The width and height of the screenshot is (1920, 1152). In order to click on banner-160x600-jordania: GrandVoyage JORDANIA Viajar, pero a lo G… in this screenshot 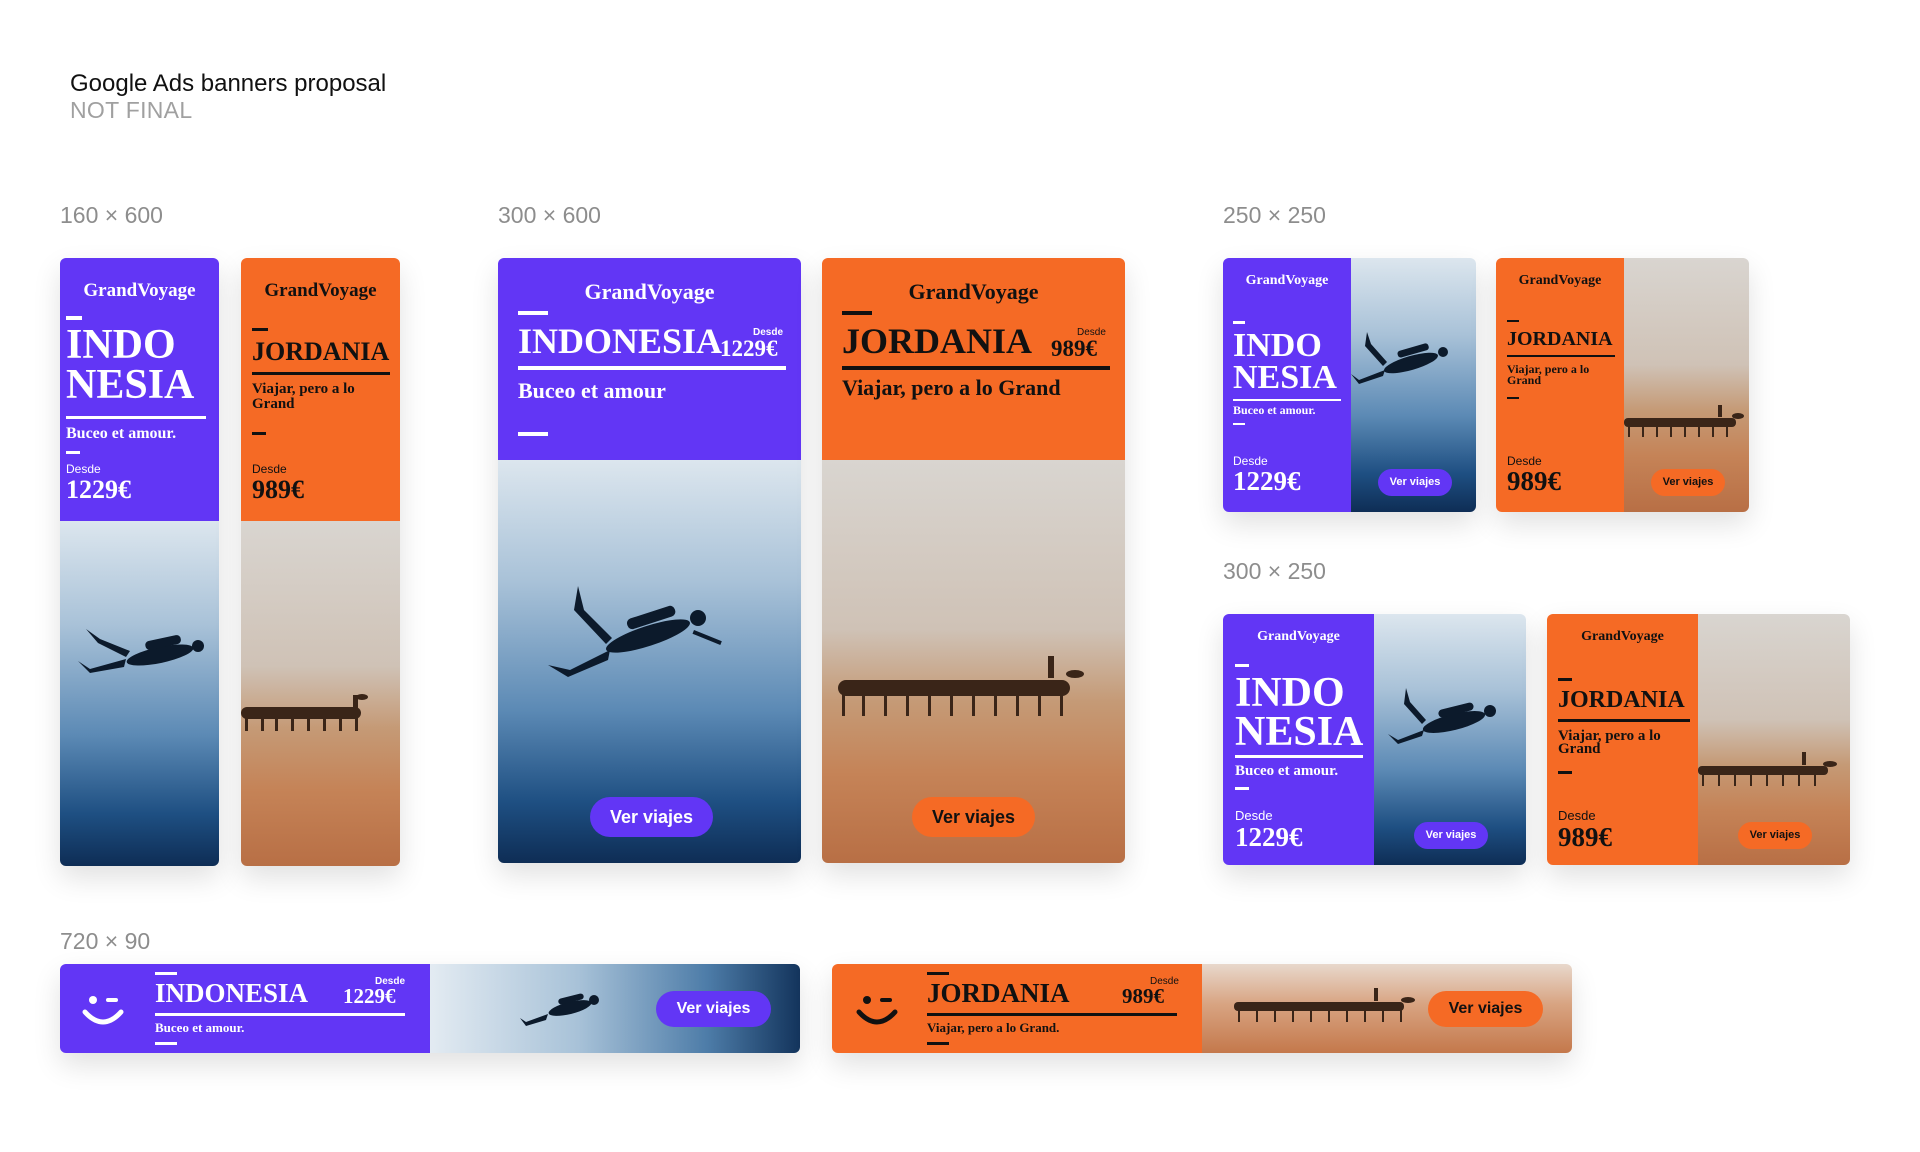, I will do `click(320, 562)`.